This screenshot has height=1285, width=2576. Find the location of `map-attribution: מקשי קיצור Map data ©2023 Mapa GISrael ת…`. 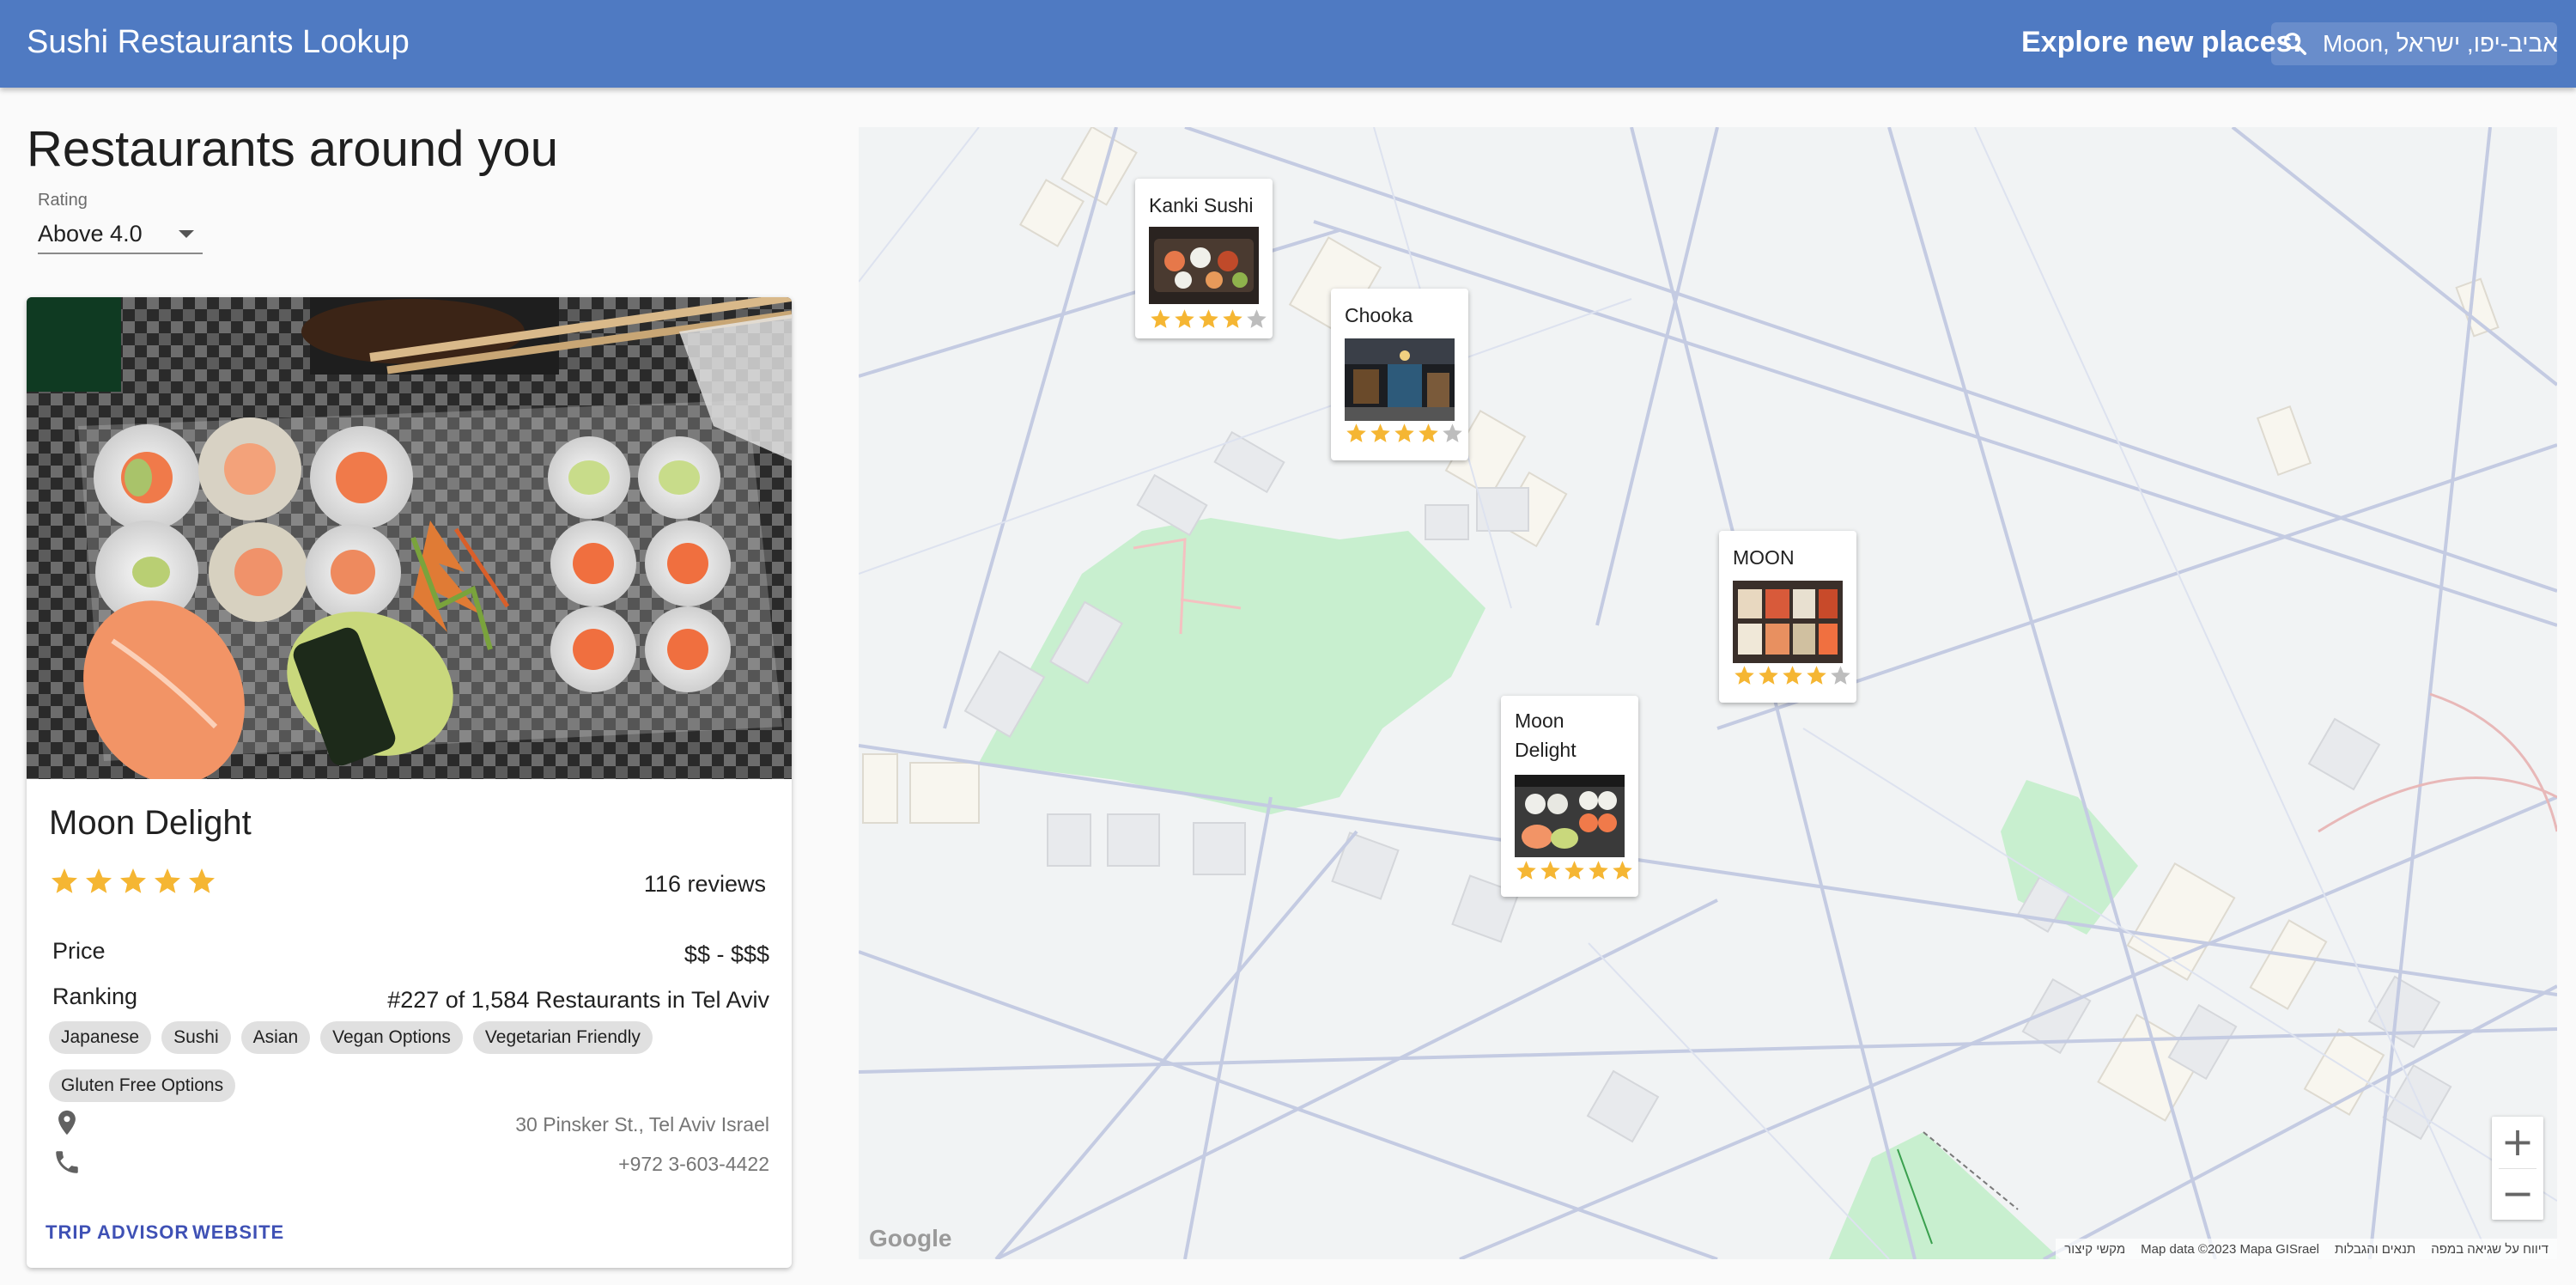

map-attribution: מקשי קיצור Map data ©2023 Mapa GISrael ת… is located at coordinates (2306, 1249).